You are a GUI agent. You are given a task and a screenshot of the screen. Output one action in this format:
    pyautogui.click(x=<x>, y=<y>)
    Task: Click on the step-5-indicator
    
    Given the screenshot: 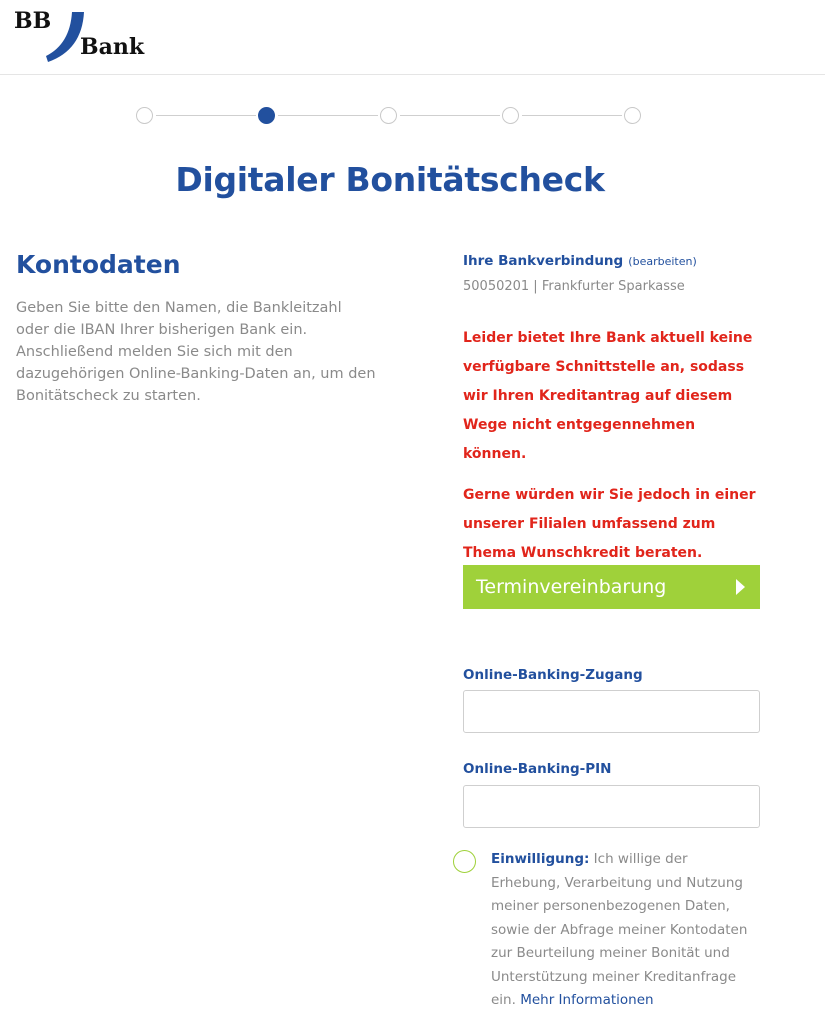 What is the action you would take?
    pyautogui.click(x=632, y=115)
    